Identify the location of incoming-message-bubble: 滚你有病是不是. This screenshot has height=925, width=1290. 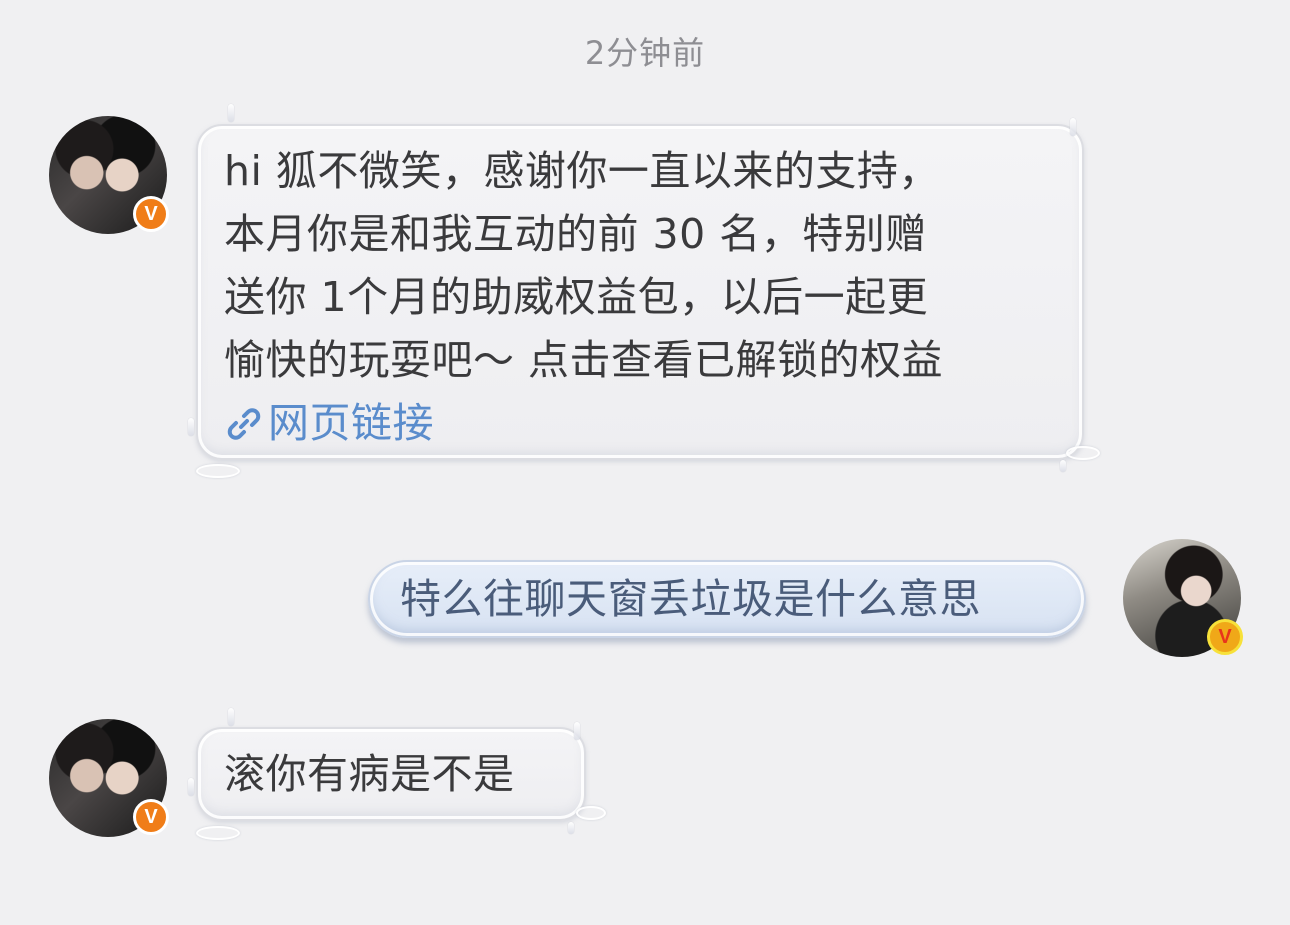
(391, 774).